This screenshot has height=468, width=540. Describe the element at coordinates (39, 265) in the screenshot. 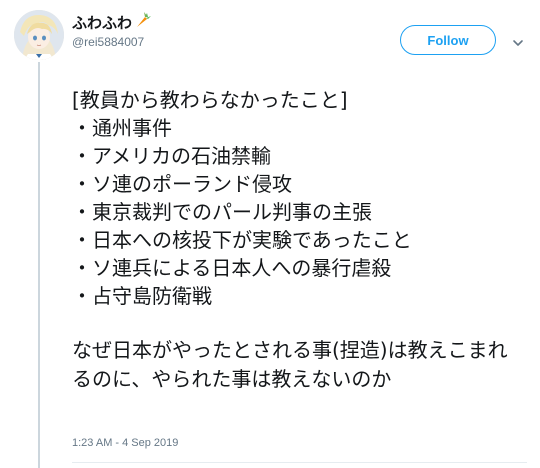

I see `thread-line` at that location.